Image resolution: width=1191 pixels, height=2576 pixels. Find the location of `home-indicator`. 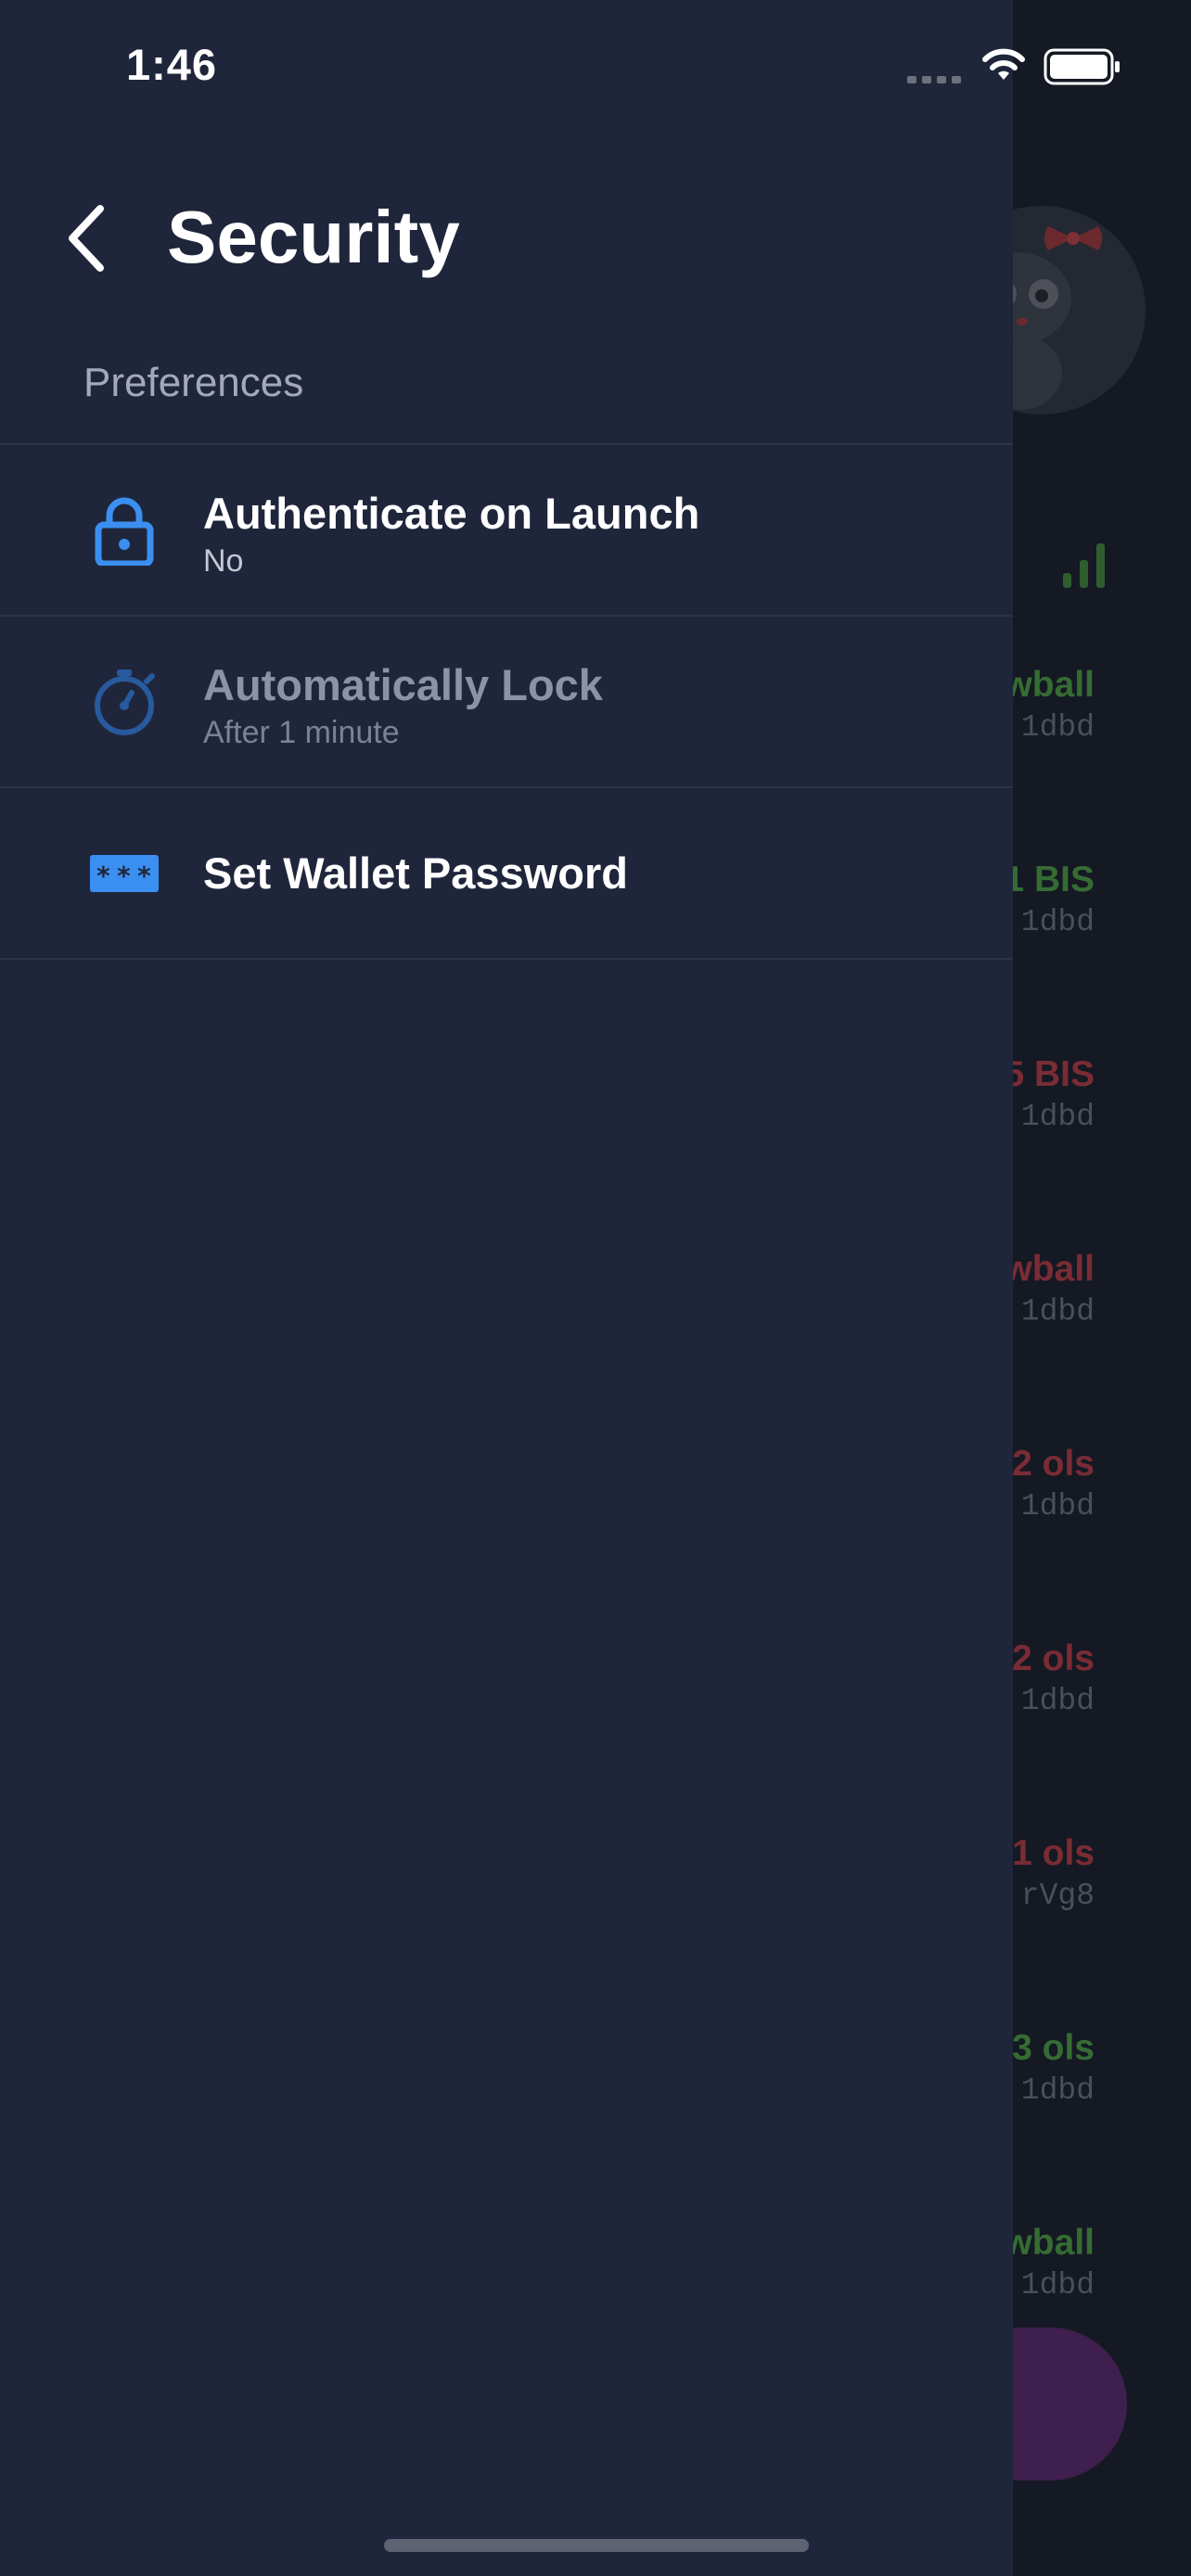

home-indicator is located at coordinates (597, 2545).